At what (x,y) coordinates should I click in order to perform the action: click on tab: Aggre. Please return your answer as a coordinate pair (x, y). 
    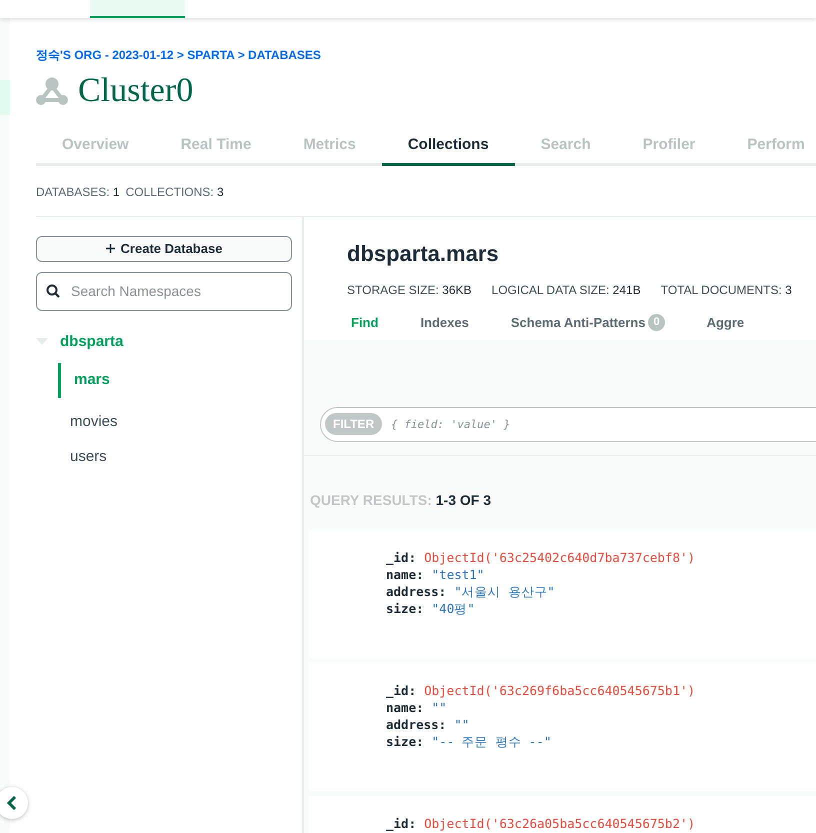
    Looking at the image, I should click on (725, 322).